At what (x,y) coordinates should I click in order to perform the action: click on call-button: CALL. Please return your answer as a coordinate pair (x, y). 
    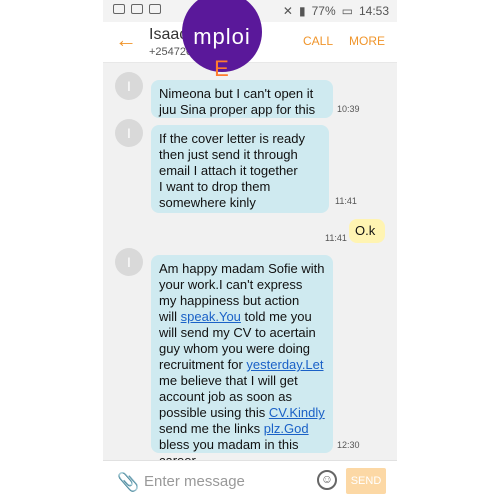
    Looking at the image, I should click on (318, 41).